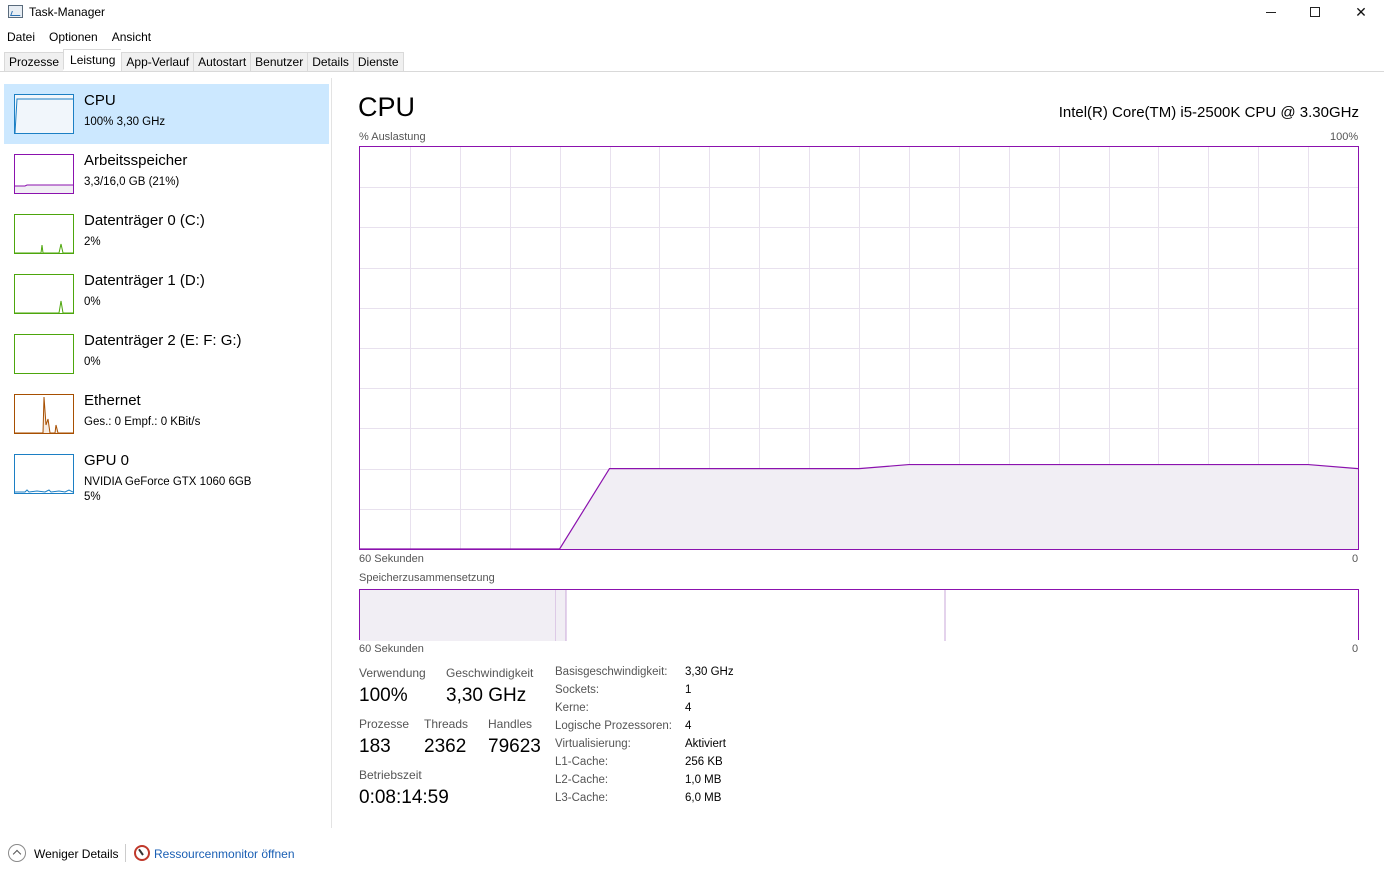 The height and width of the screenshot is (877, 1386). I want to click on speed-value: 3,30 GHz, so click(486, 695).